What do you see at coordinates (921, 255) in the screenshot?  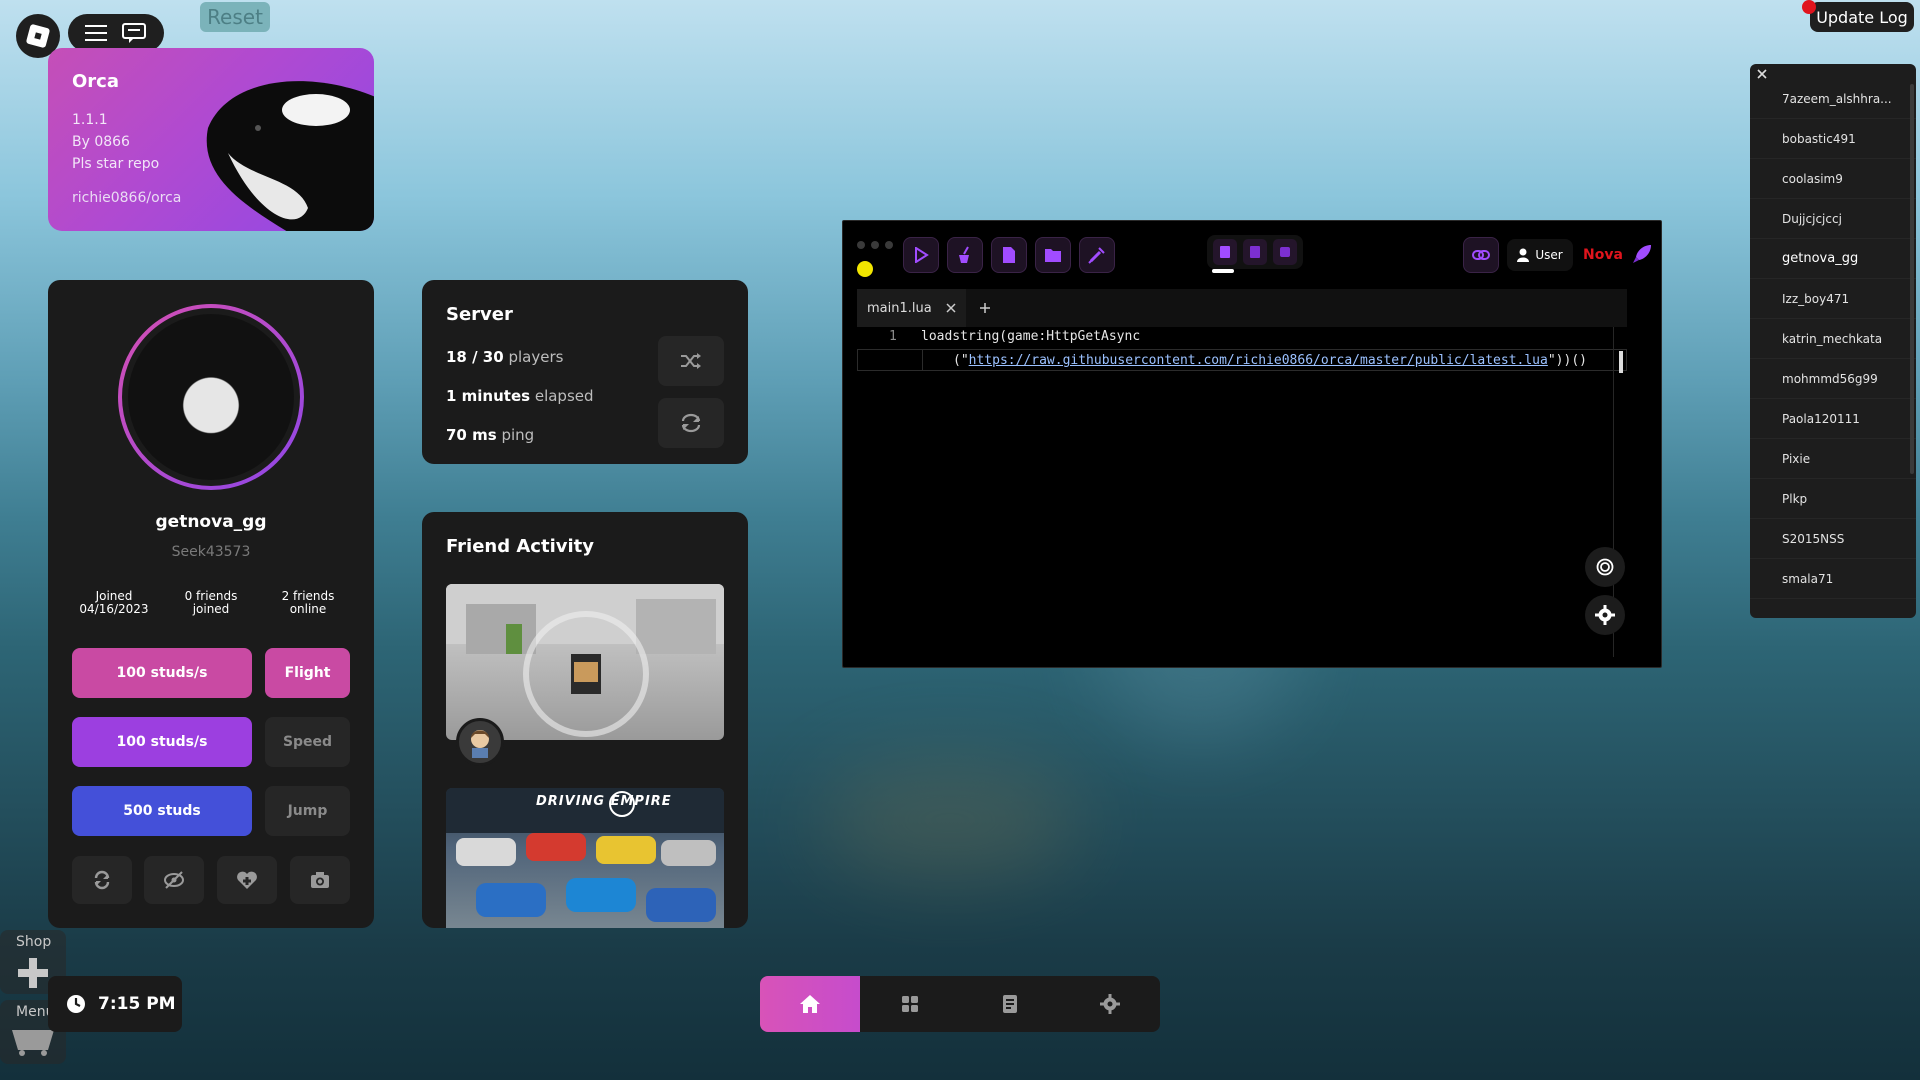 I see `execute-button` at bounding box center [921, 255].